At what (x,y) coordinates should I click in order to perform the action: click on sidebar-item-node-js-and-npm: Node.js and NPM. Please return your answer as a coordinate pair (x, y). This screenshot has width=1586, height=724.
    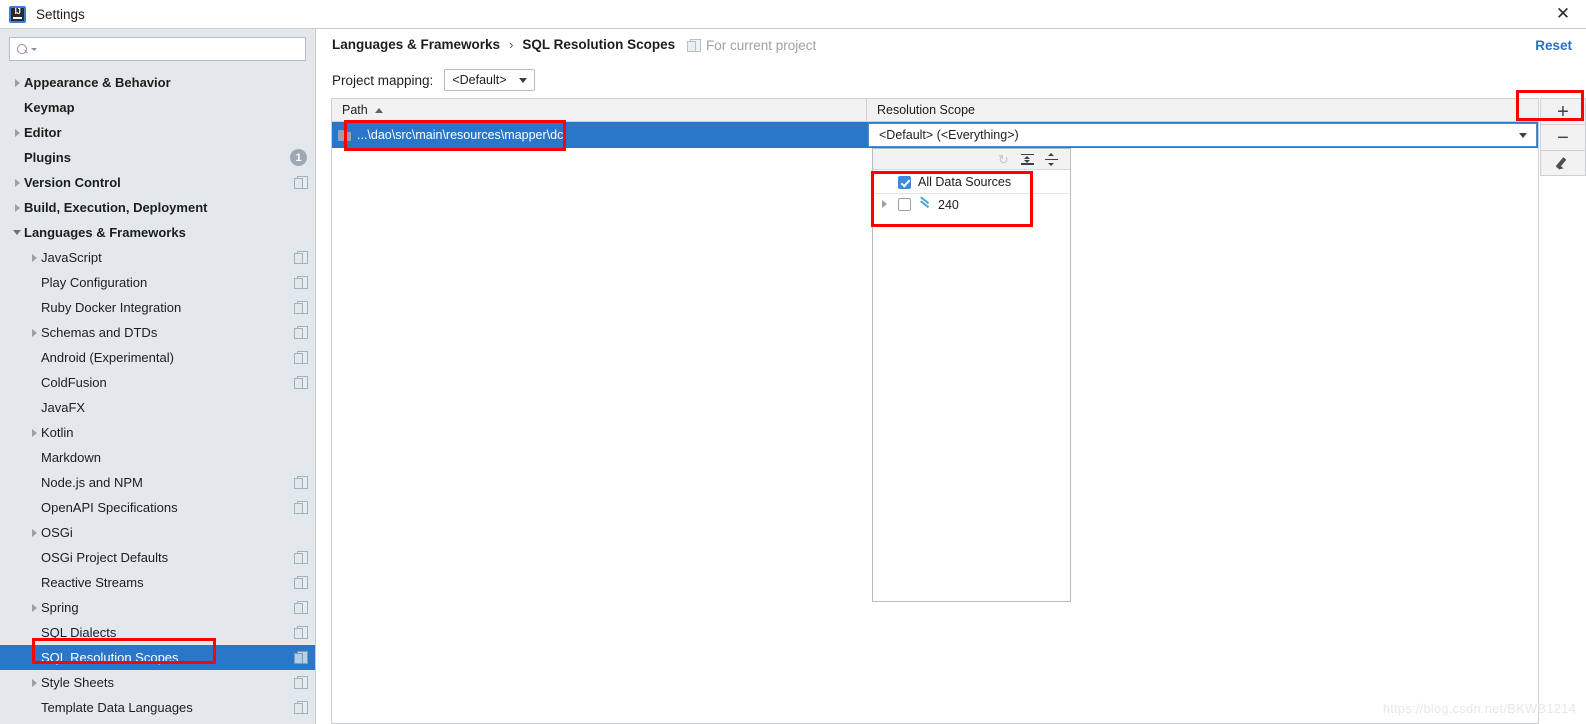
    Looking at the image, I should click on (157, 482).